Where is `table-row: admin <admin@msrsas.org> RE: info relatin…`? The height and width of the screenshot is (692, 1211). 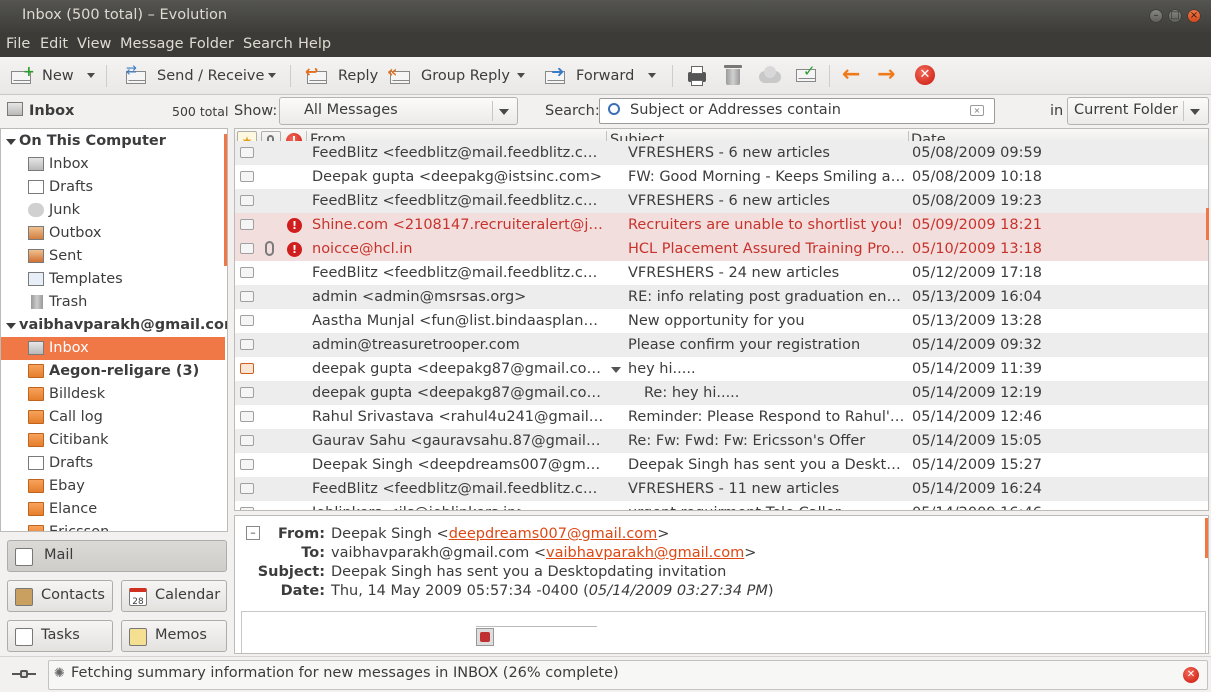
table-row: admin <admin@msrsas.org> RE: info relatin… is located at coordinates (721, 297).